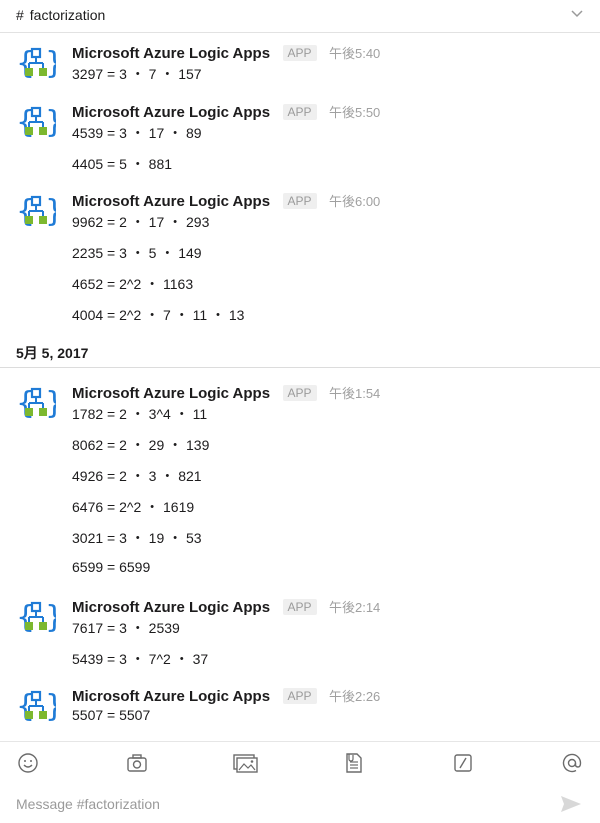 This screenshot has height=823, width=600. Describe the element at coordinates (126, 628) in the screenshot. I see `message-text: 7617 = 3 ・ 2539` at that location.